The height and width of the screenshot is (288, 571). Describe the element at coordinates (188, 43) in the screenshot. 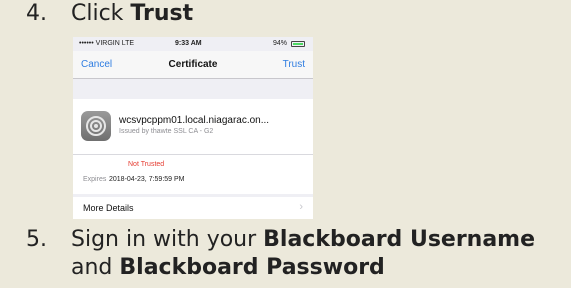

I see `clock: 9:33 AM` at that location.